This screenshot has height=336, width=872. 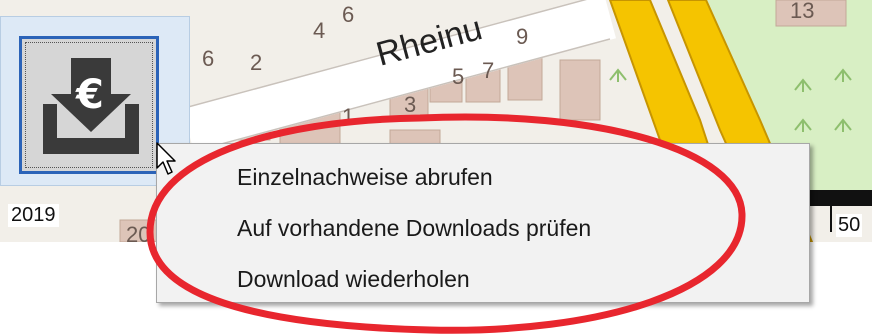 I want to click on house-number: 13, so click(x=802, y=11).